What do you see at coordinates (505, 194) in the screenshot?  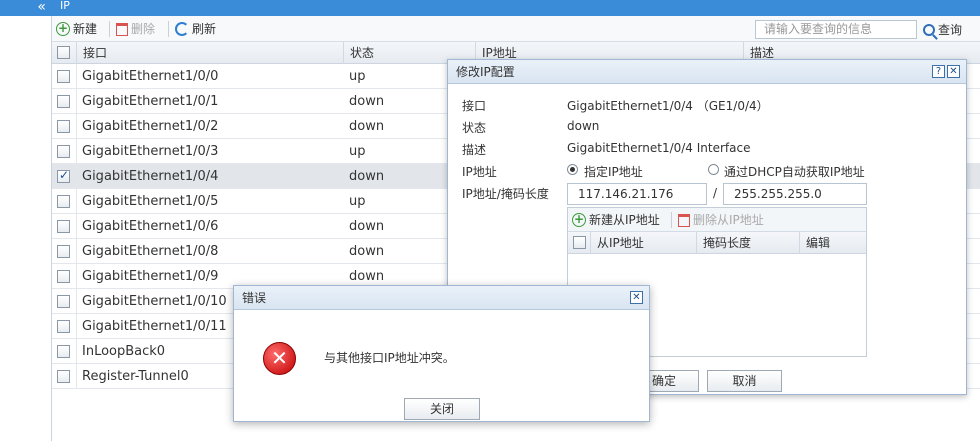 I see `ip-mask-label: IP地址/掩码长度` at bounding box center [505, 194].